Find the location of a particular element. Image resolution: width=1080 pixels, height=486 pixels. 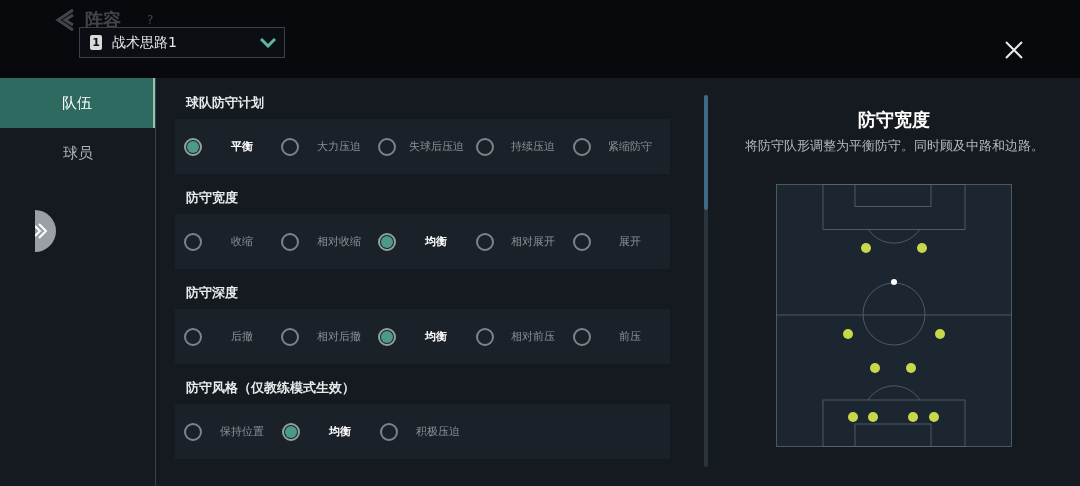

sidebar-tab: 球员 is located at coordinates (77, 153).